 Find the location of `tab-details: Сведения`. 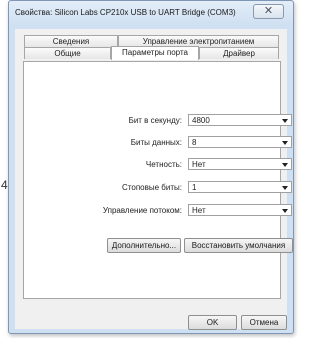

tab-details: Сведения is located at coordinates (71, 41).